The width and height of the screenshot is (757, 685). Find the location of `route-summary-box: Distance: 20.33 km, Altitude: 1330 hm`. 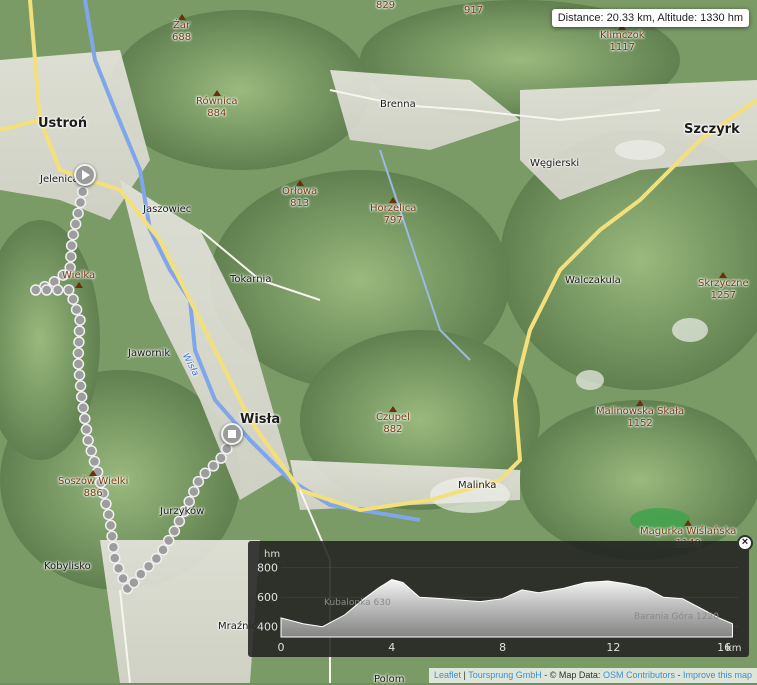

route-summary-box: Distance: 20.33 km, Altitude: 1330 hm is located at coordinates (650, 18).